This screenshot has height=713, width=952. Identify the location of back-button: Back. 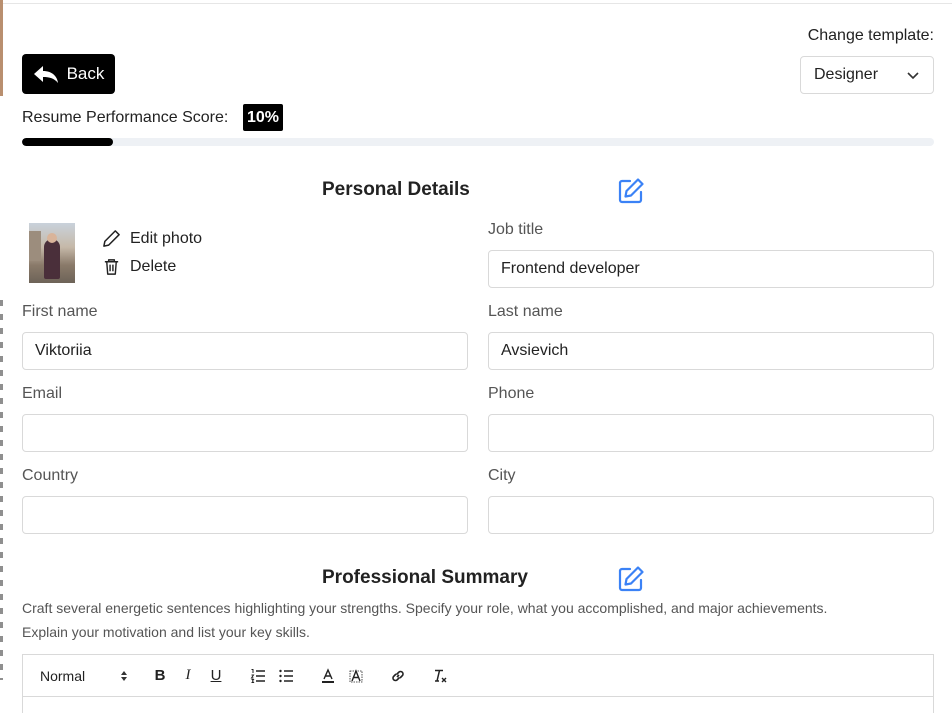
(68, 74).